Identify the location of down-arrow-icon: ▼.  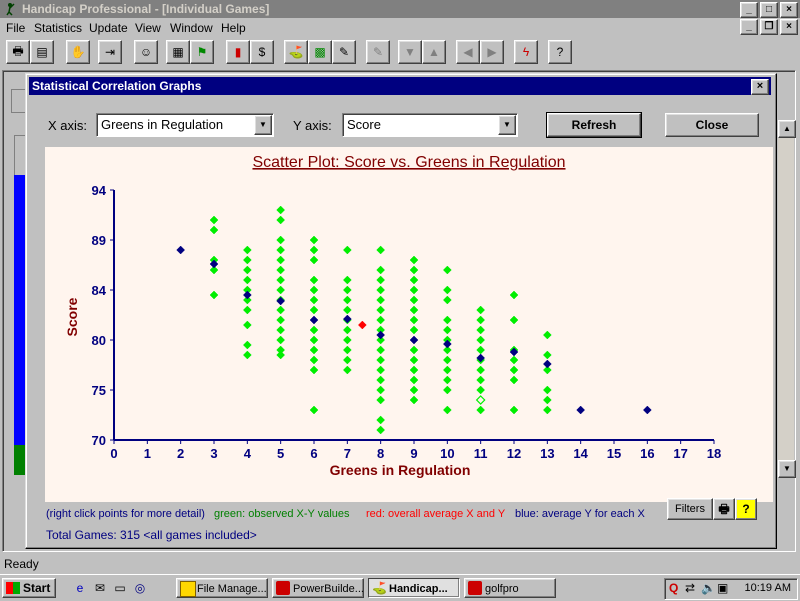
(410, 52).